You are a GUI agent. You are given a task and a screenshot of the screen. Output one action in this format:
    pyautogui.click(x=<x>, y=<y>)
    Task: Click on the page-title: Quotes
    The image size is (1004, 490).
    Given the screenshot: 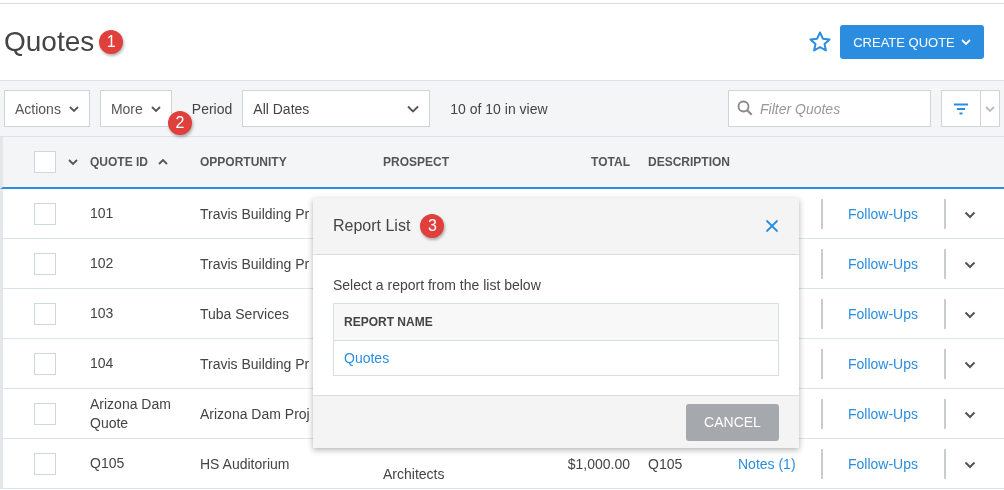 What is the action you would take?
    pyautogui.click(x=49, y=42)
    